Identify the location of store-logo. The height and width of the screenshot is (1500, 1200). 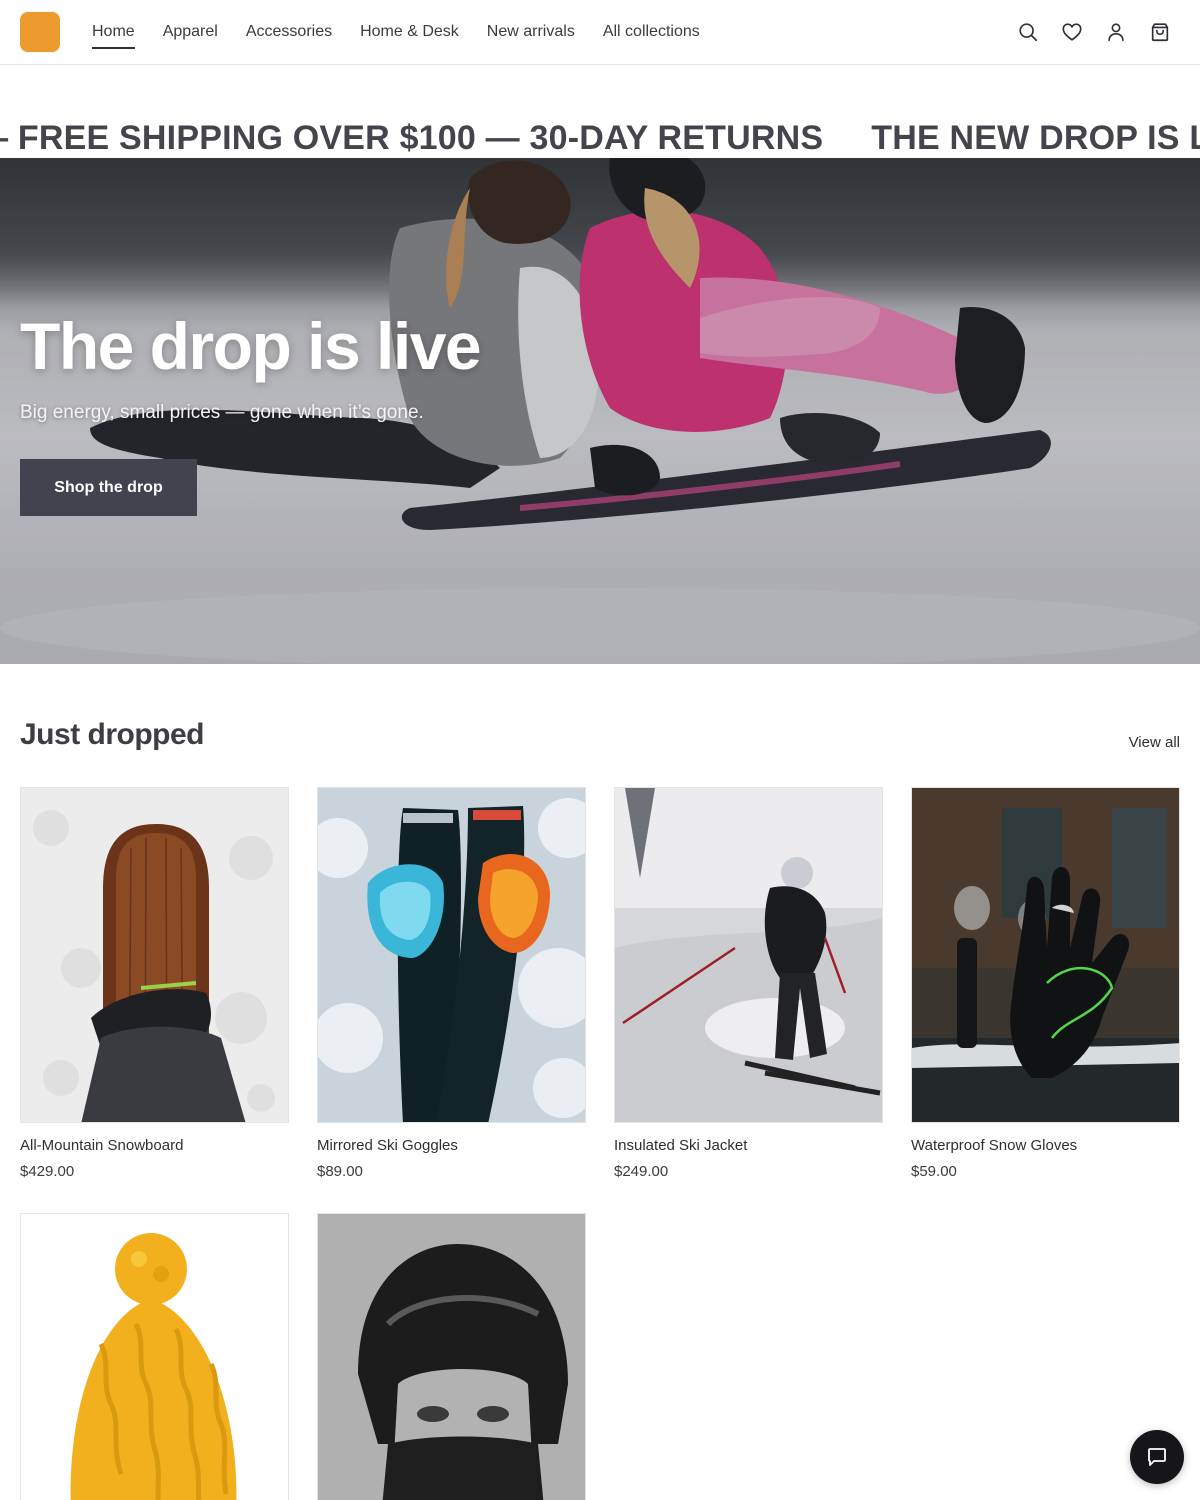
(40, 32).